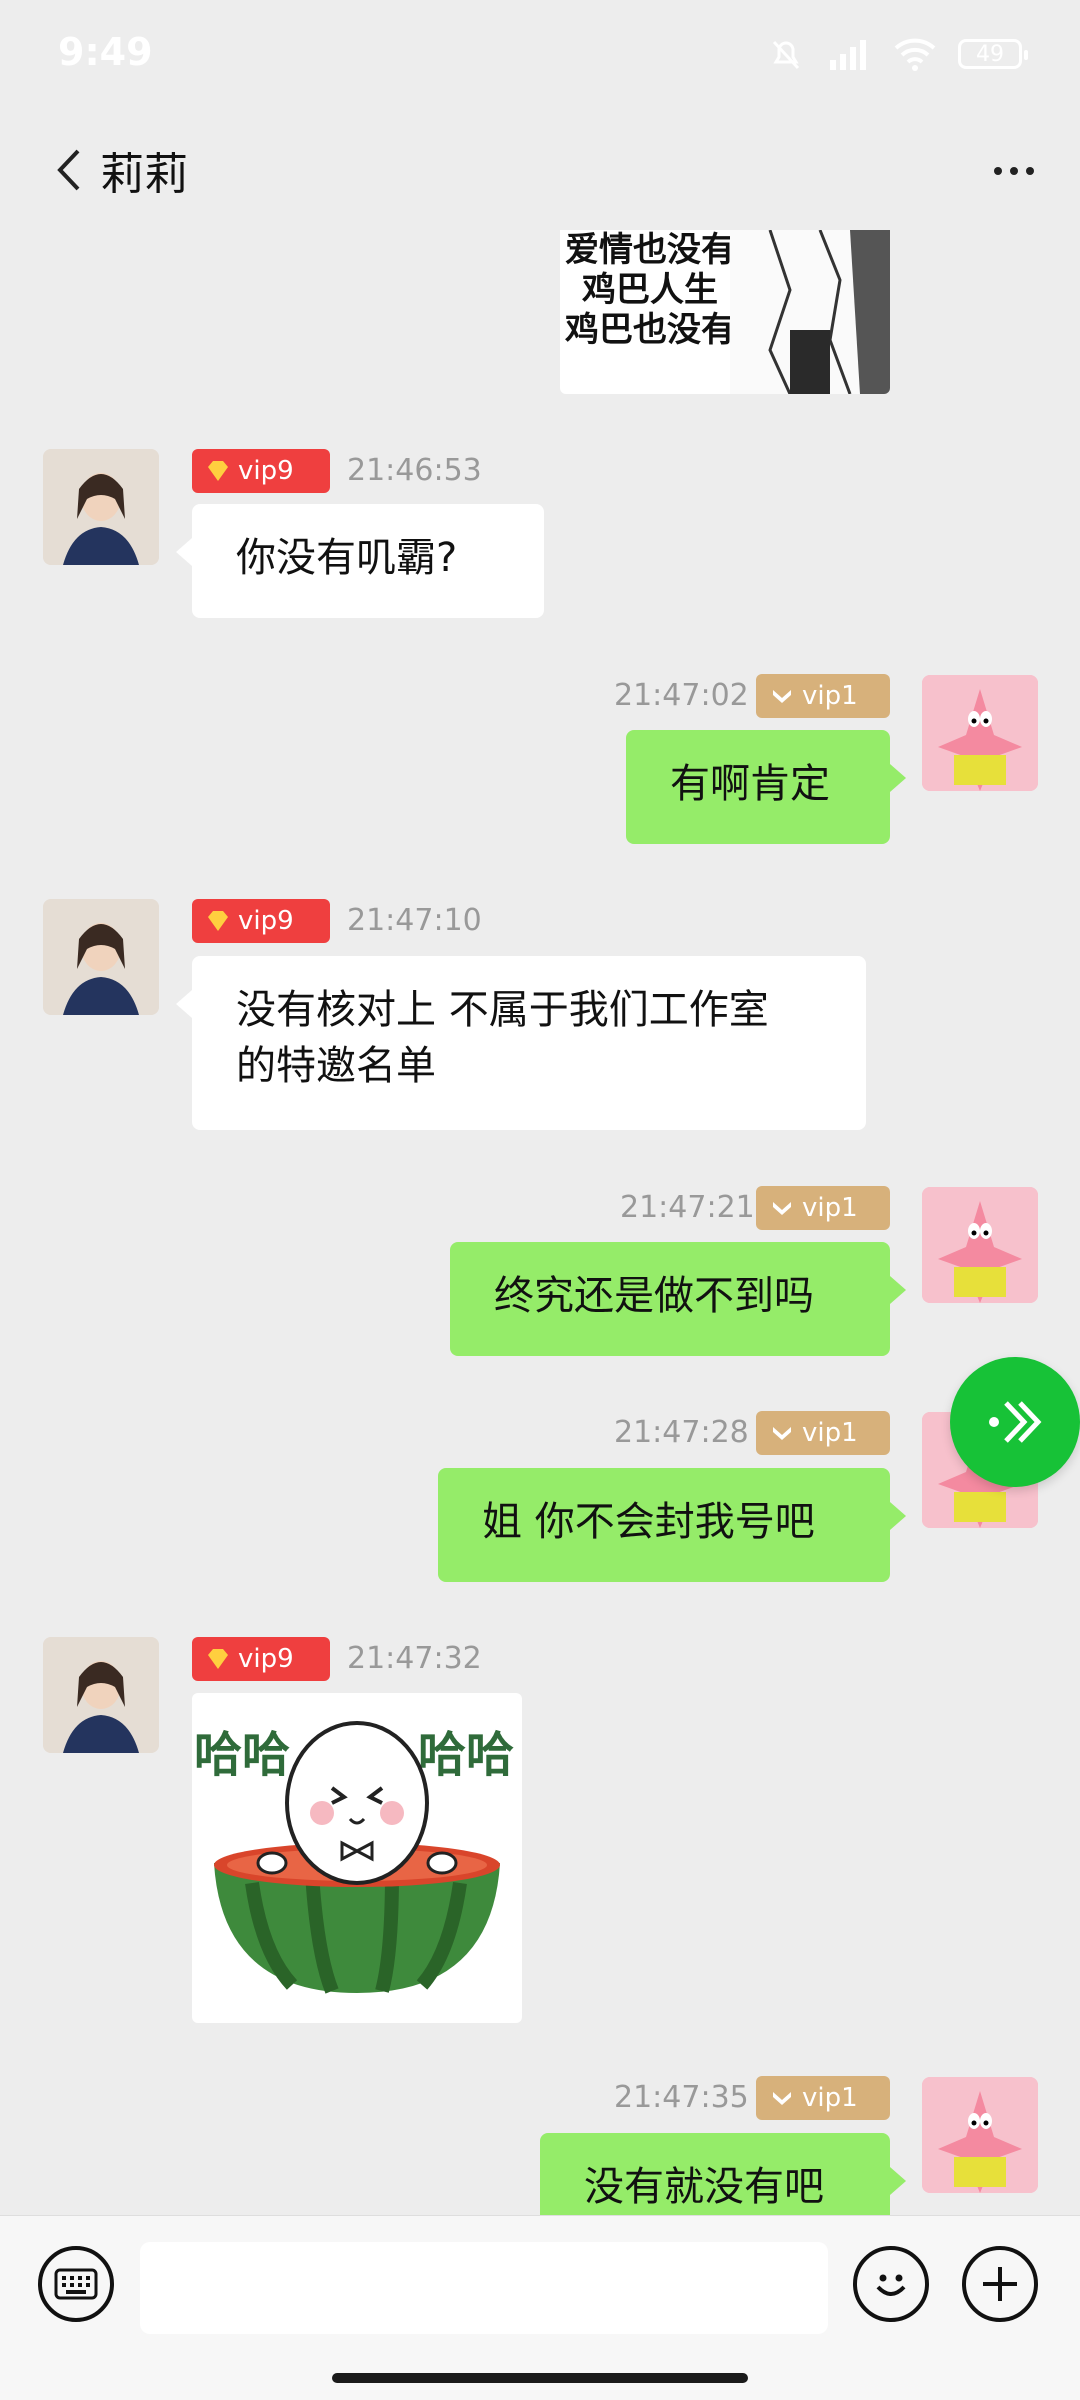 The image size is (1080, 2400). Describe the element at coordinates (672, 1525) in the screenshot. I see `message-bubble-outgoing: 姐 你不会封我号吧` at that location.